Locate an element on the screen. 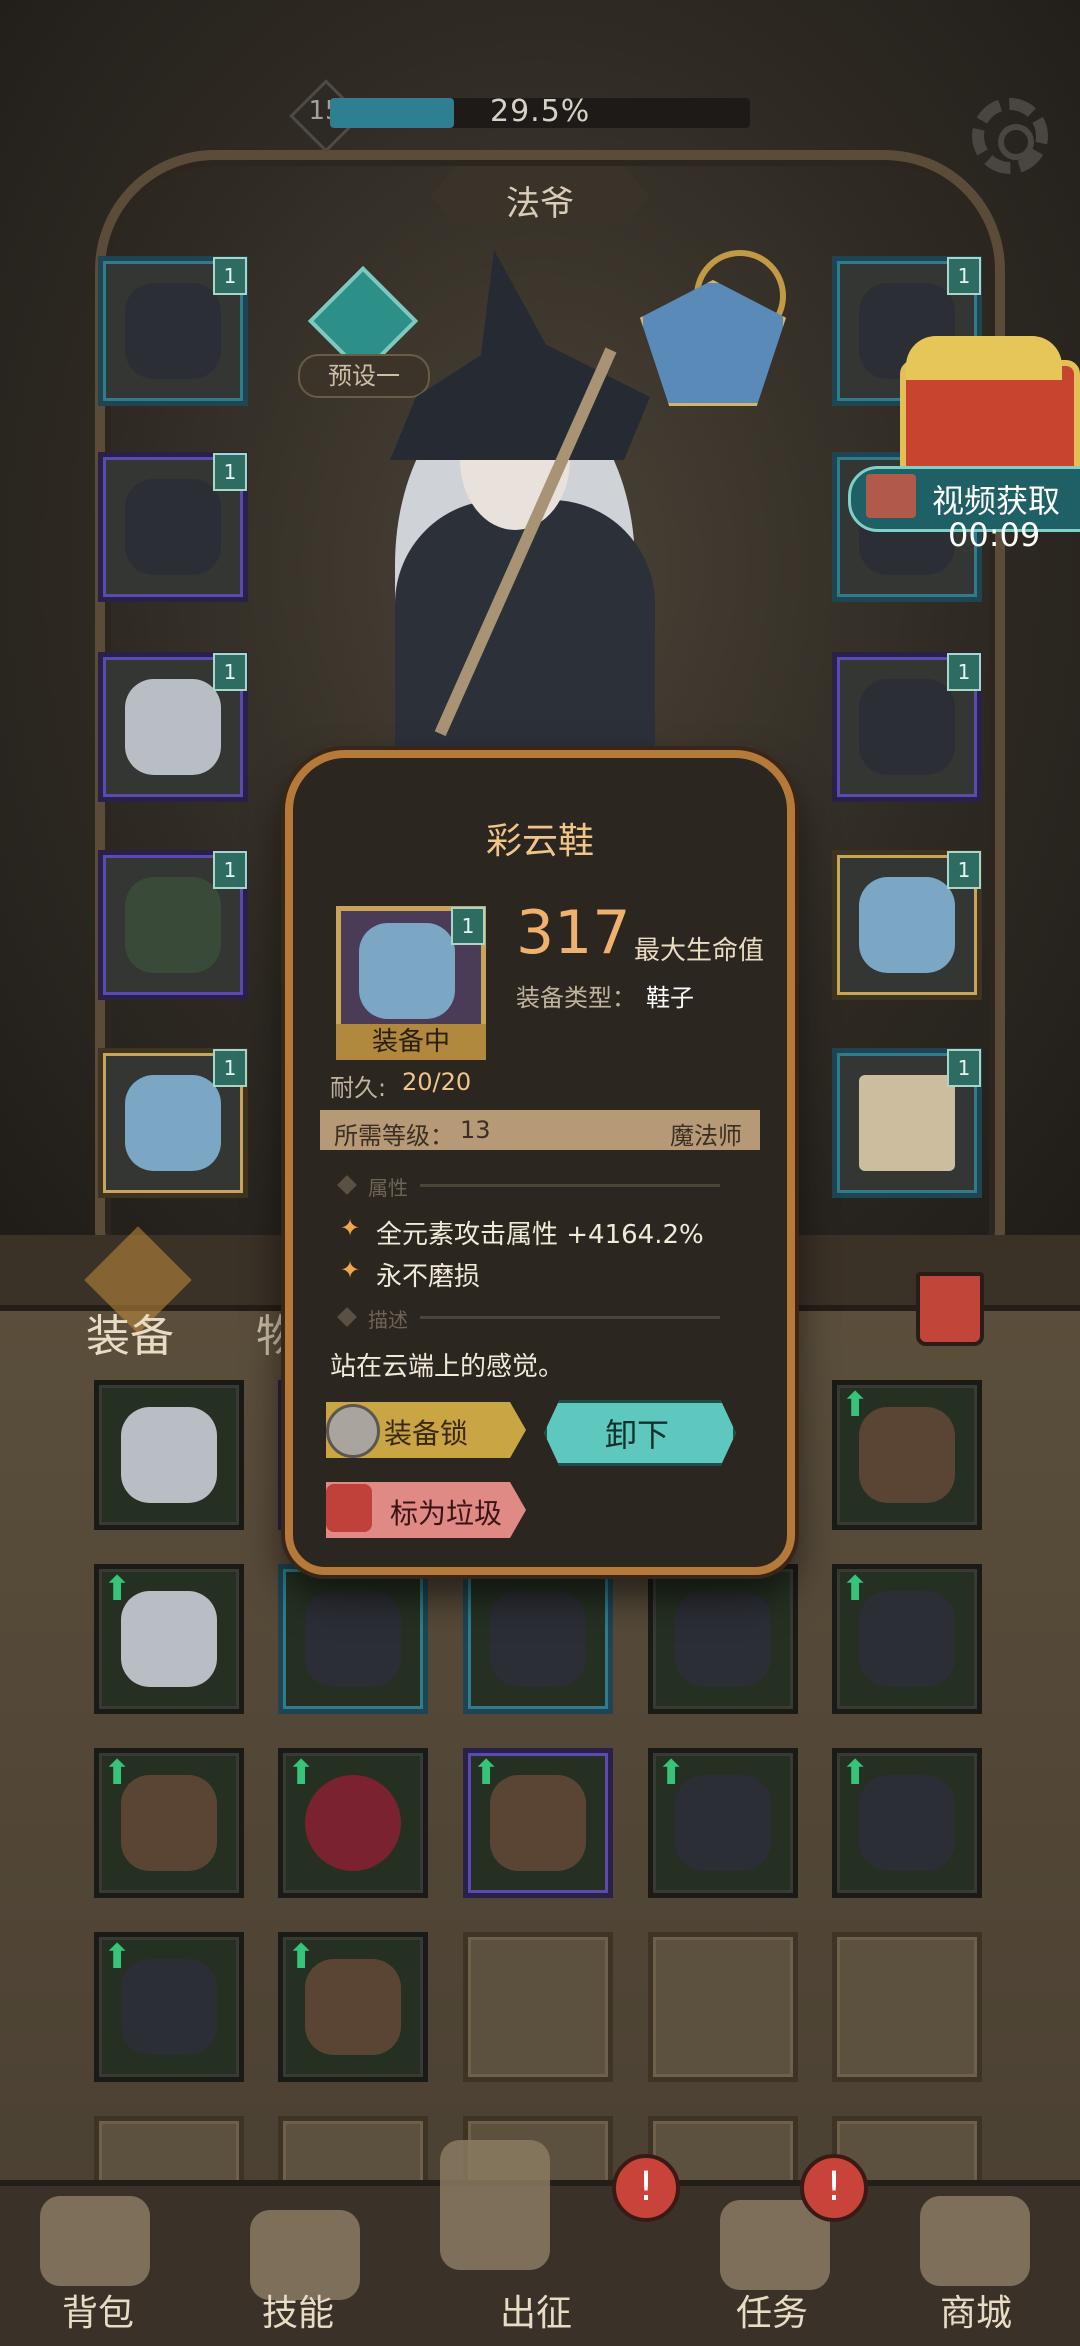 The image size is (1080, 2346). bracelet-icon is located at coordinates (169, 1639).